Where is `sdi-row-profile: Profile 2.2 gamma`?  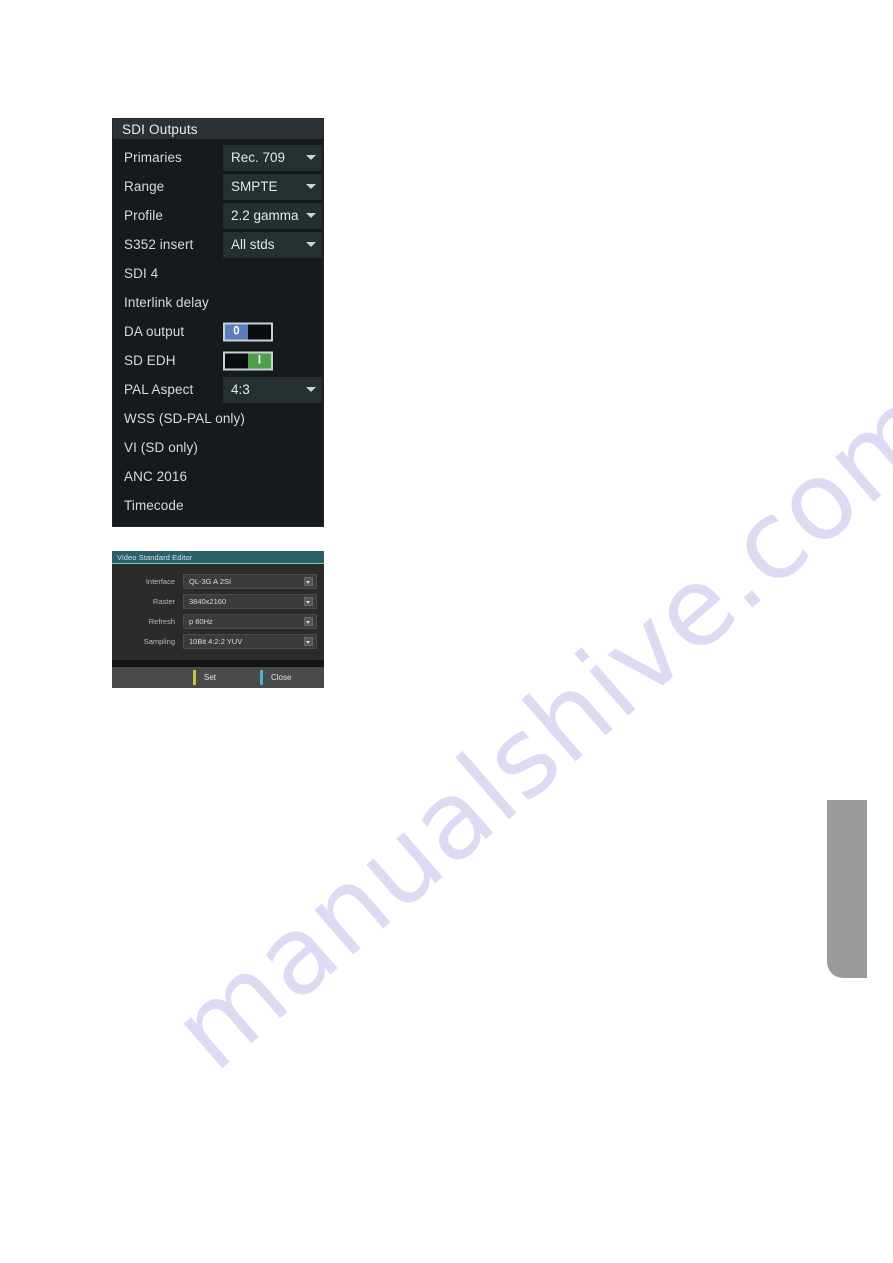 sdi-row-profile: Profile 2.2 gamma is located at coordinates (218, 215).